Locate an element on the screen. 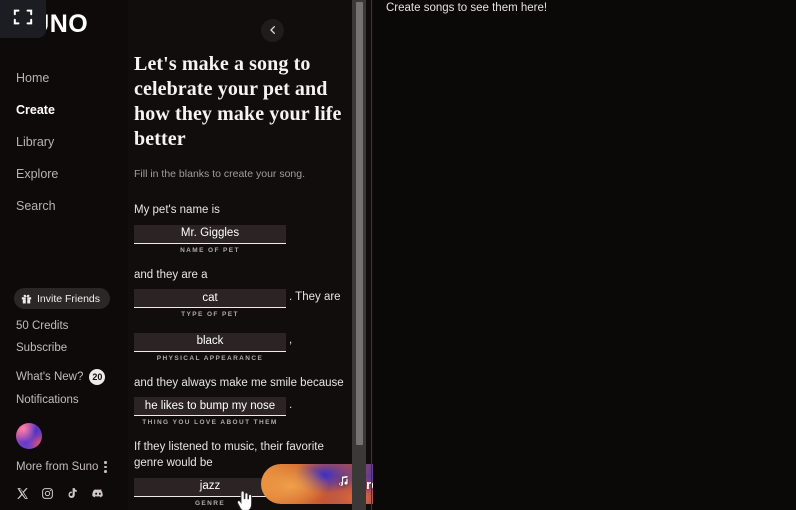  gift-icon is located at coordinates (26, 298).